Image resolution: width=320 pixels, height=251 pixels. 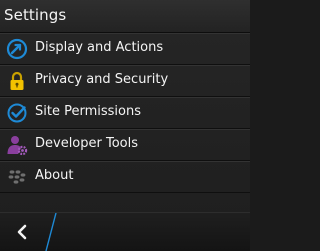 What do you see at coordinates (99, 47) in the screenshot?
I see `menu-item-label: Display and Actions` at bounding box center [99, 47].